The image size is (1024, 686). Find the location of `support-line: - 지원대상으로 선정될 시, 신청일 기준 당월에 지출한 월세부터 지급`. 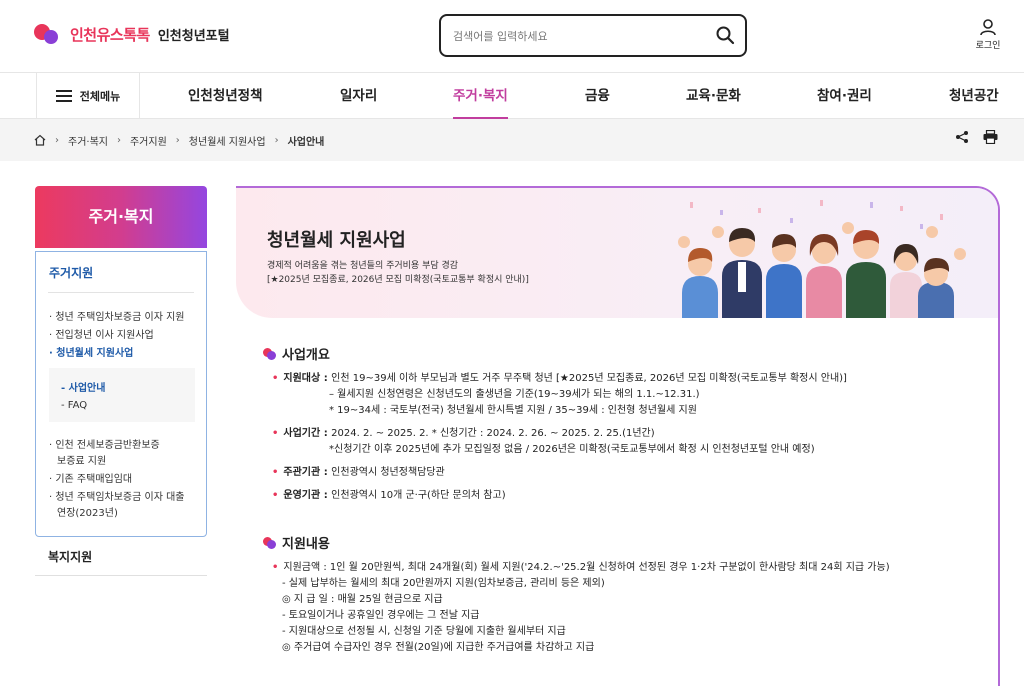

support-line: - 지원대상으로 선정될 시, 신청일 기준 당월에 지출한 월세부터 지급 is located at coordinates (424, 631).